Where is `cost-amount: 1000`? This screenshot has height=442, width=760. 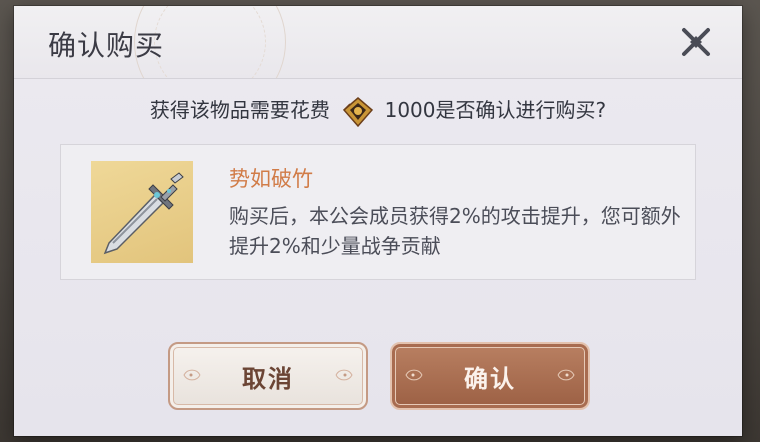
cost-amount: 1000 is located at coordinates (410, 110).